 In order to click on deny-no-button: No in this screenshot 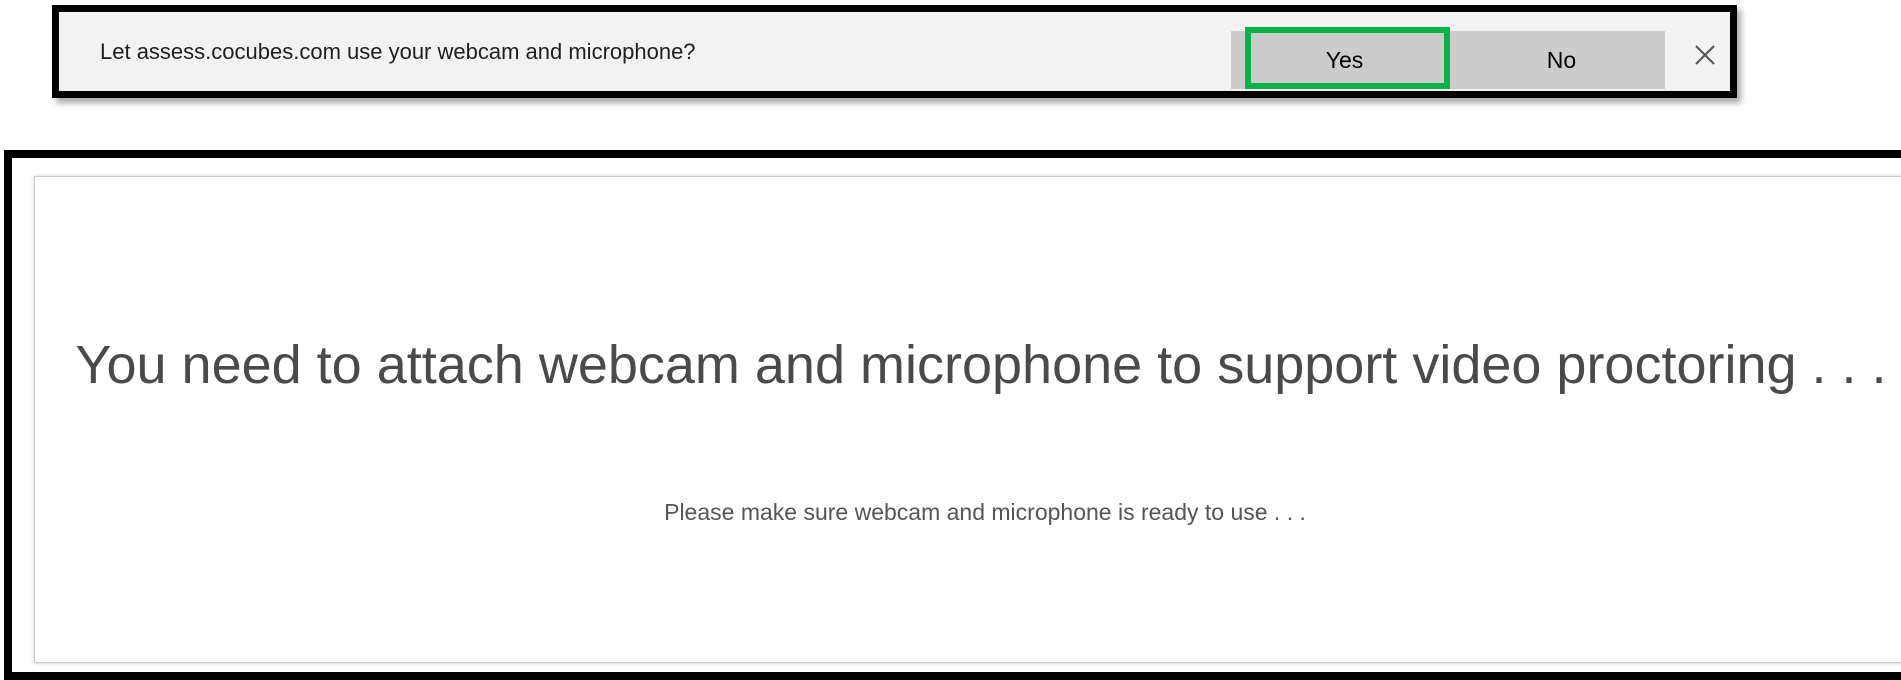, I will do `click(1561, 60)`.